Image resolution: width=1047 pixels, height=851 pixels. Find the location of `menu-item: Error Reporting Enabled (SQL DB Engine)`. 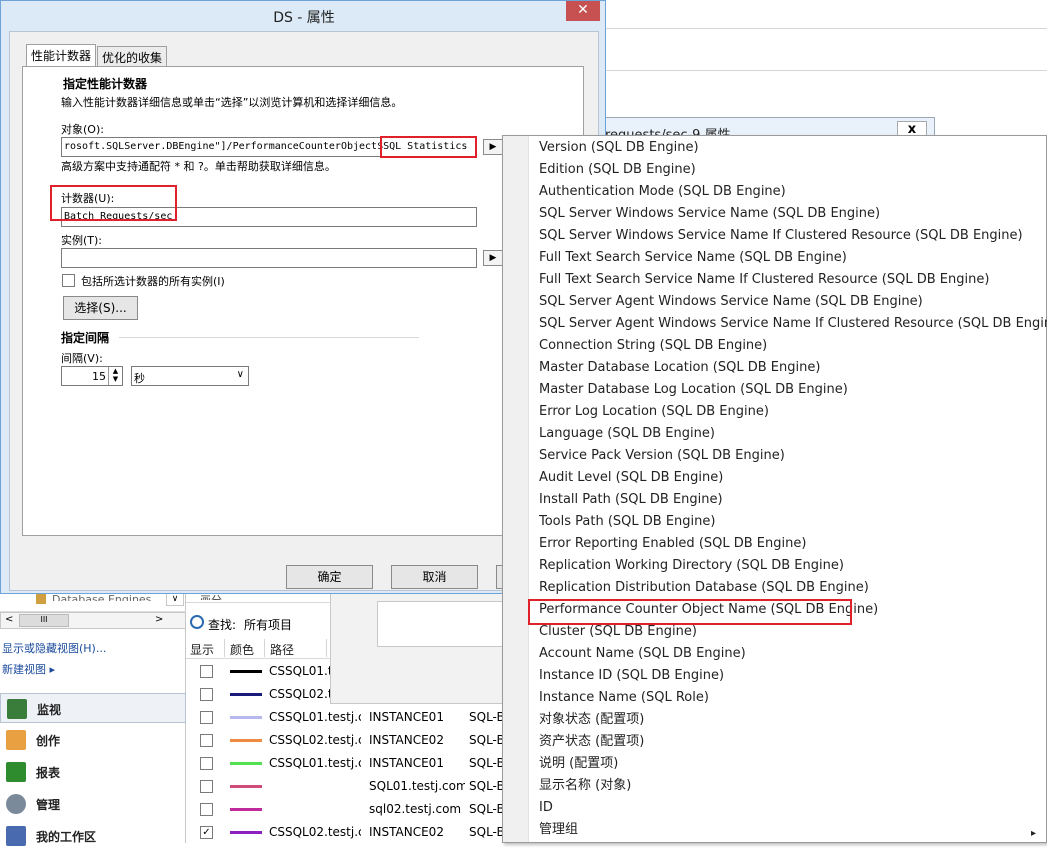

menu-item: Error Reporting Enabled (SQL DB Engine) is located at coordinates (672, 544).